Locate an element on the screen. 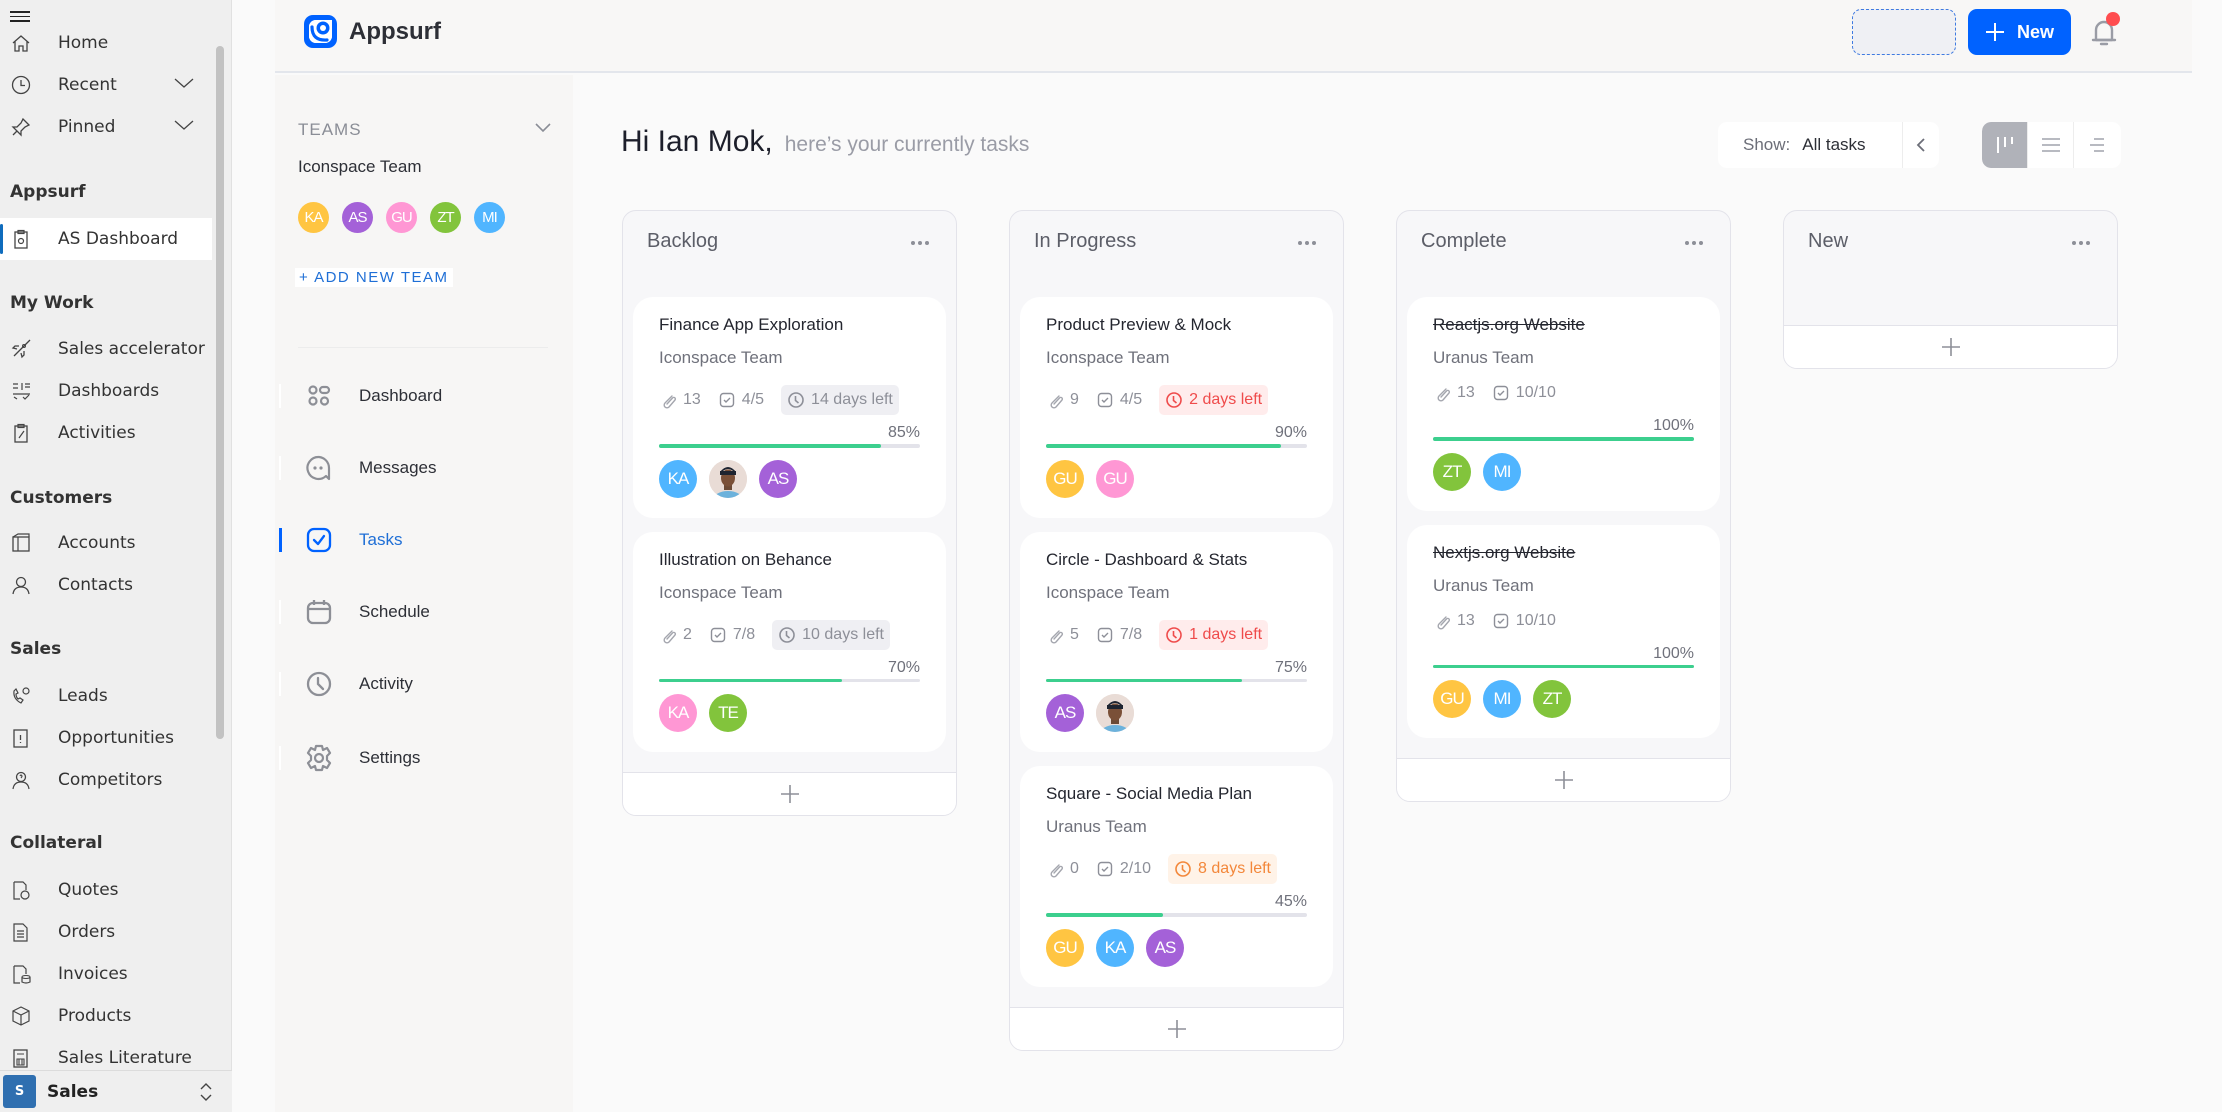 The height and width of the screenshot is (1112, 2222). nav-item-recent: Recent is located at coordinates (106, 85).